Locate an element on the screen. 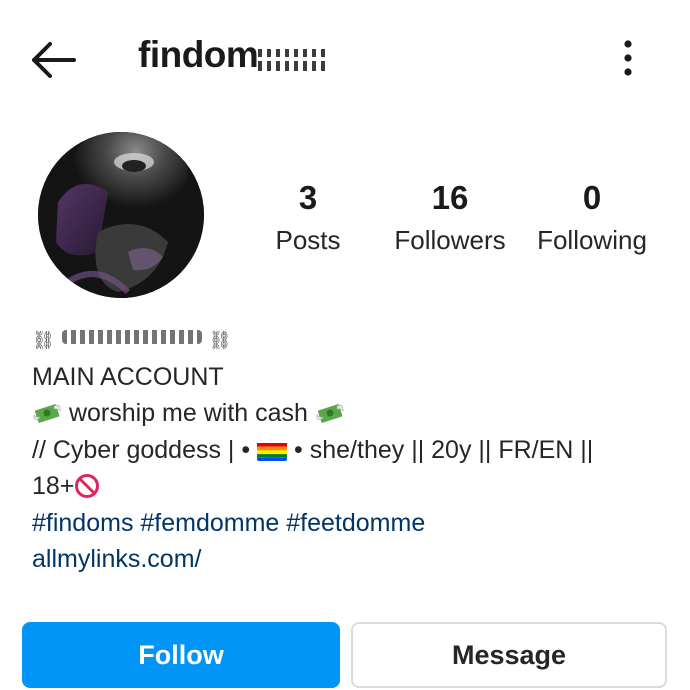 The height and width of the screenshot is (690, 690). more-vertical-icon is located at coordinates (628, 58).